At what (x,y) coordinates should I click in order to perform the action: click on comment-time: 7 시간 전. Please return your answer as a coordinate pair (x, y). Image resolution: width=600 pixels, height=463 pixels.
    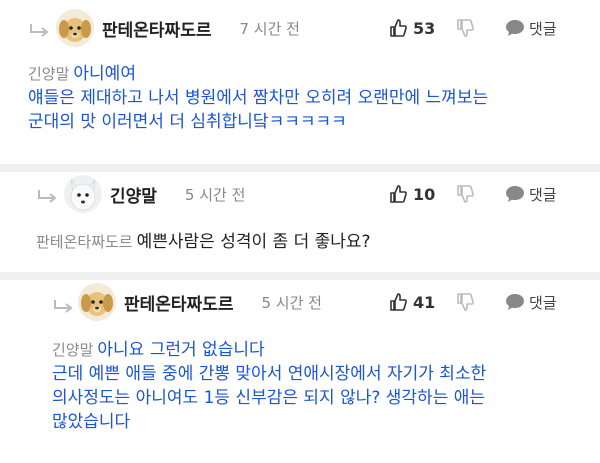
    Looking at the image, I should click on (269, 28).